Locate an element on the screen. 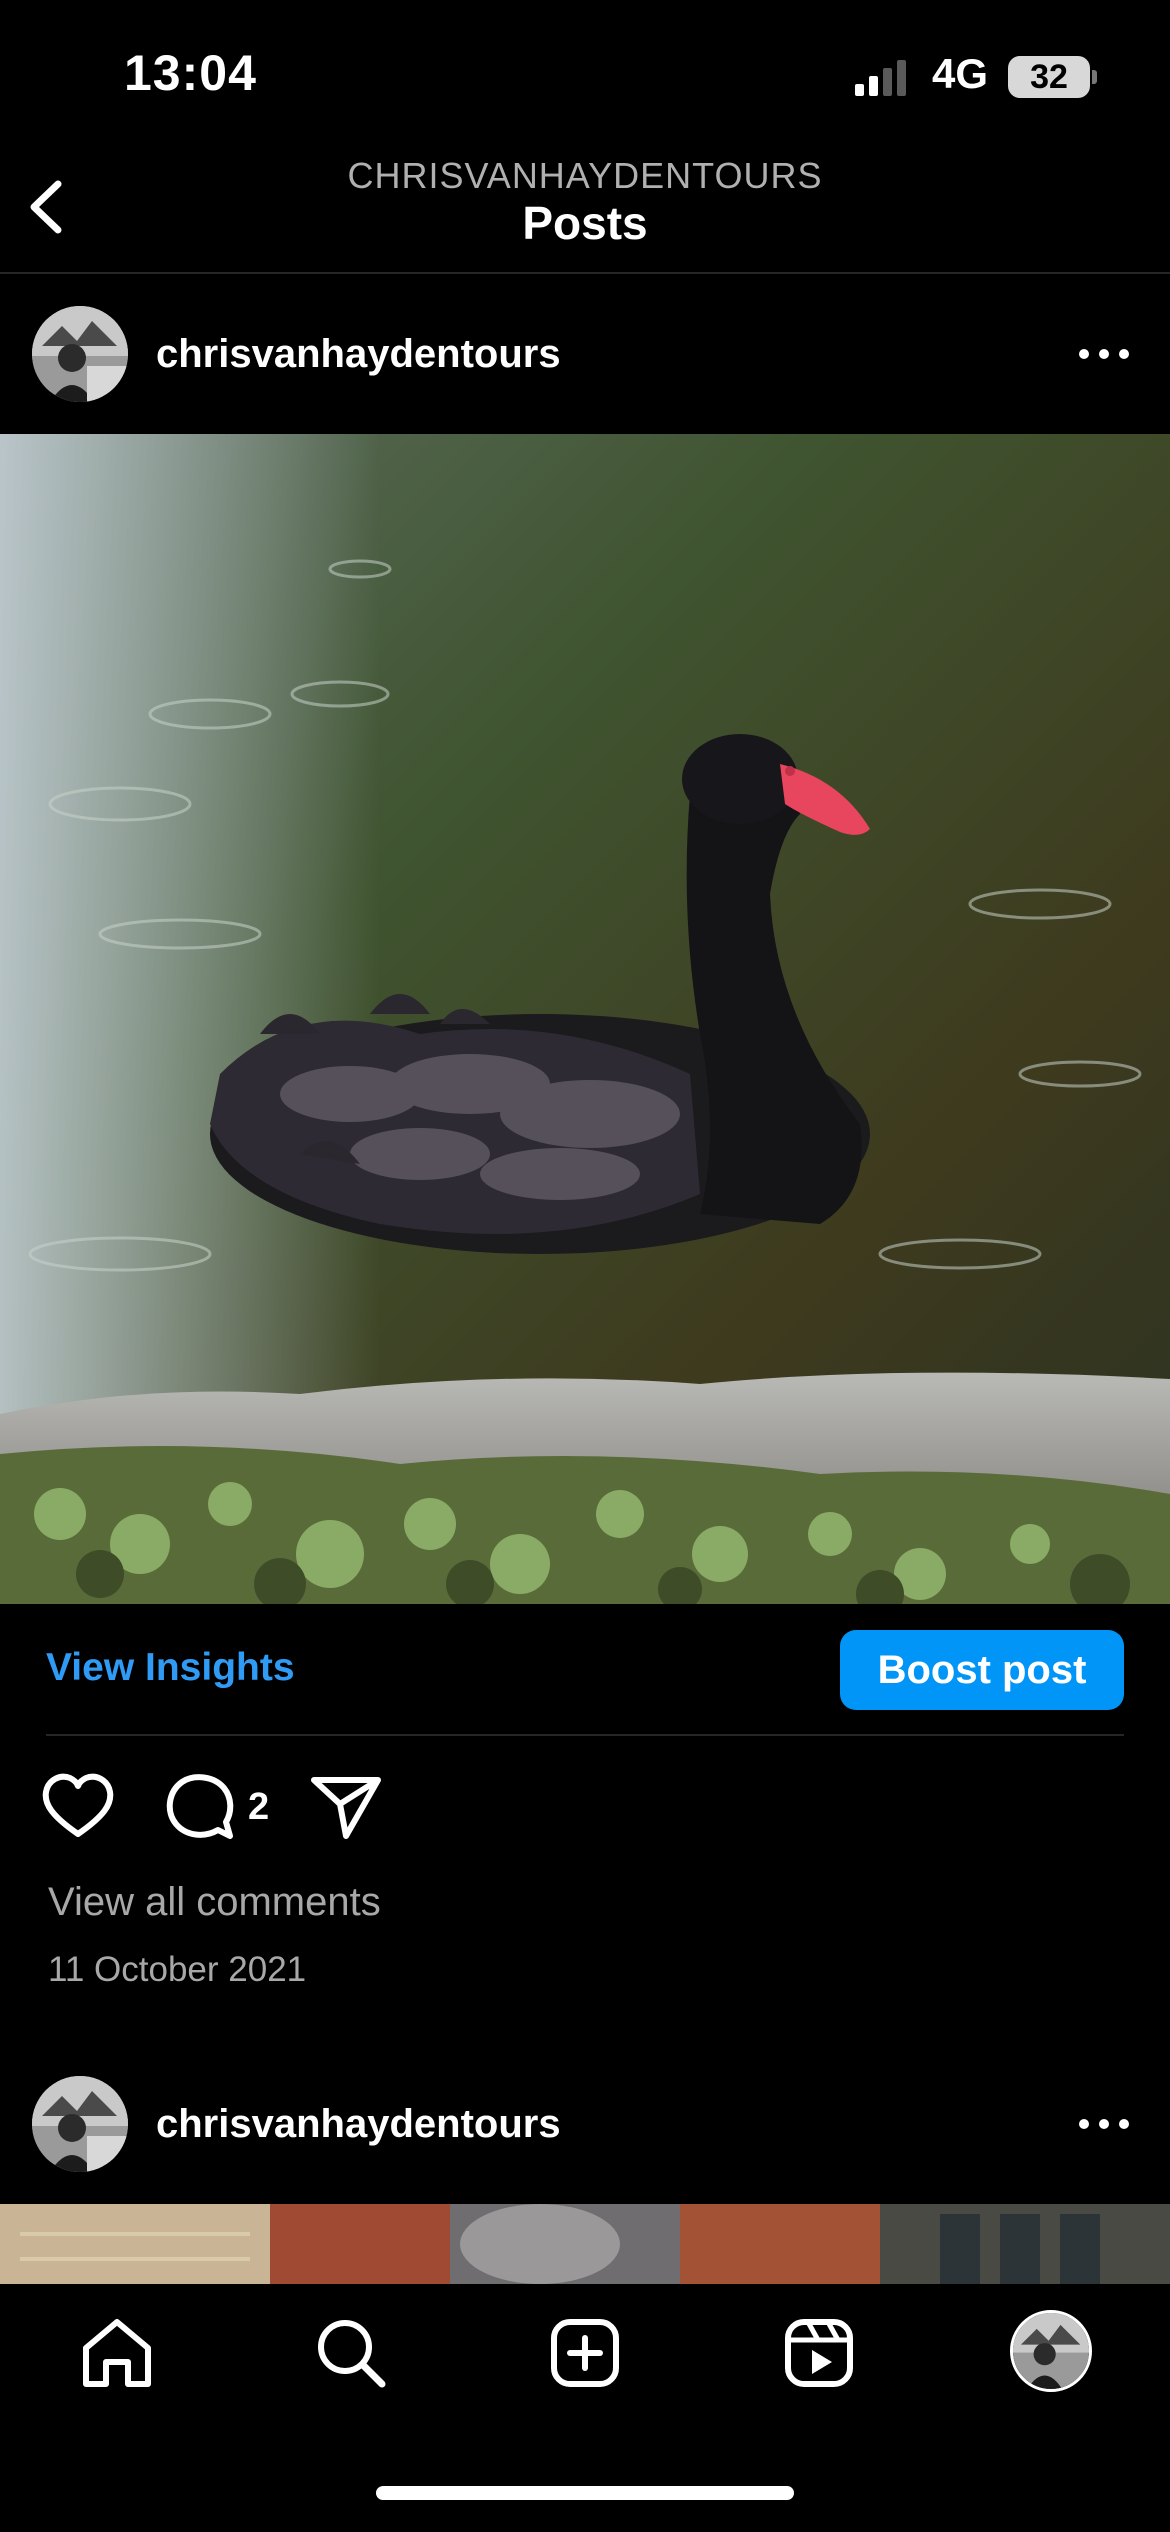 This screenshot has height=2532, width=1170. like-button is located at coordinates (78, 1806).